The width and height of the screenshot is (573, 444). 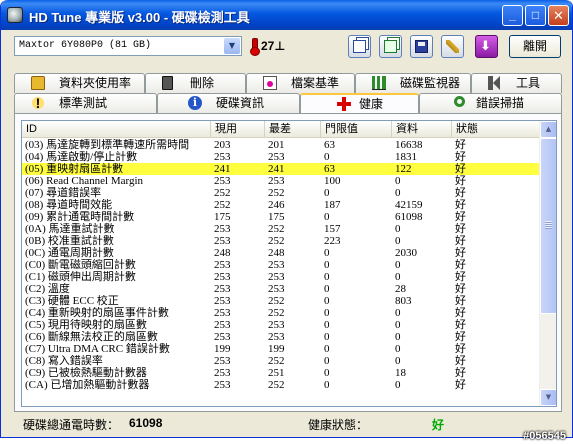 What do you see at coordinates (438, 425) in the screenshot?
I see `health-status-value: 好` at bounding box center [438, 425].